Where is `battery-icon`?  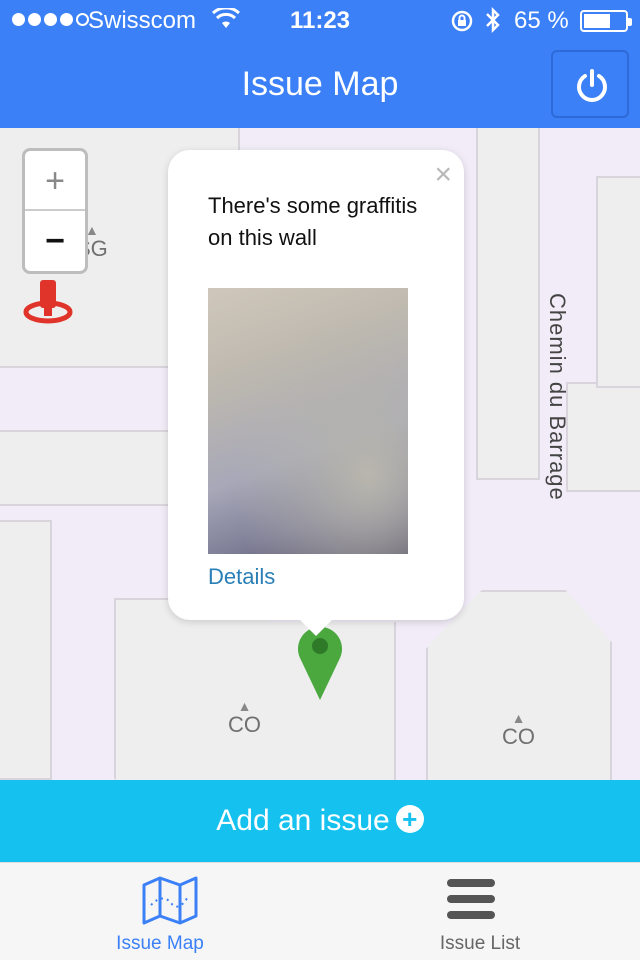 battery-icon is located at coordinates (606, 21).